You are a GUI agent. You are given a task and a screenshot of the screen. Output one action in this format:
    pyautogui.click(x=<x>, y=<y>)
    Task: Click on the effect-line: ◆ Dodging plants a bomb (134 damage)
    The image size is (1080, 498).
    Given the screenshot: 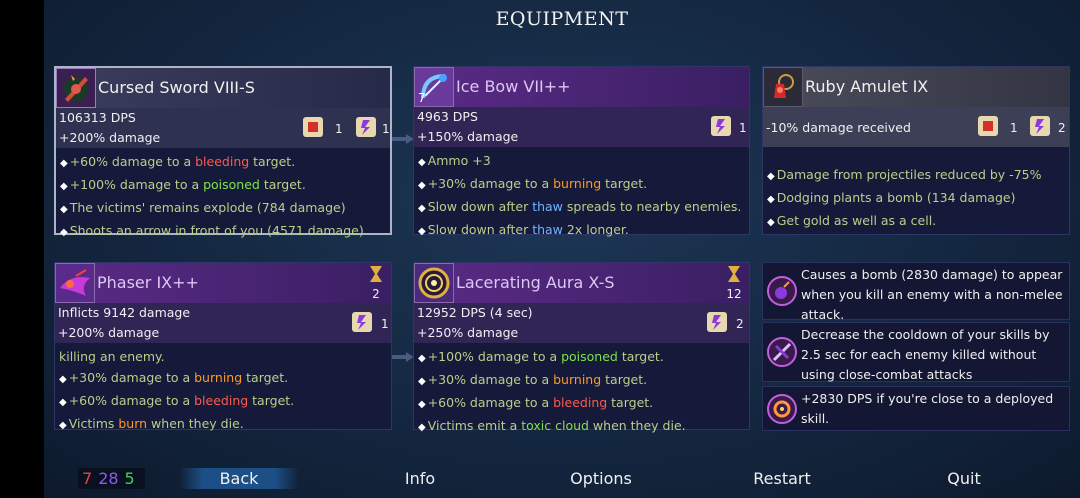 What is the action you would take?
    pyautogui.click(x=891, y=197)
    